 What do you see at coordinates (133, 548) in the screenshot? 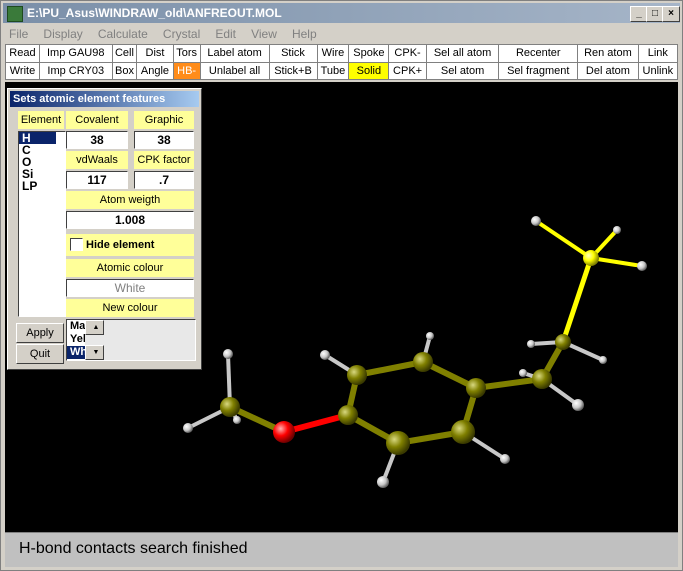
I see `status-message: H-bond contacts search finished` at bounding box center [133, 548].